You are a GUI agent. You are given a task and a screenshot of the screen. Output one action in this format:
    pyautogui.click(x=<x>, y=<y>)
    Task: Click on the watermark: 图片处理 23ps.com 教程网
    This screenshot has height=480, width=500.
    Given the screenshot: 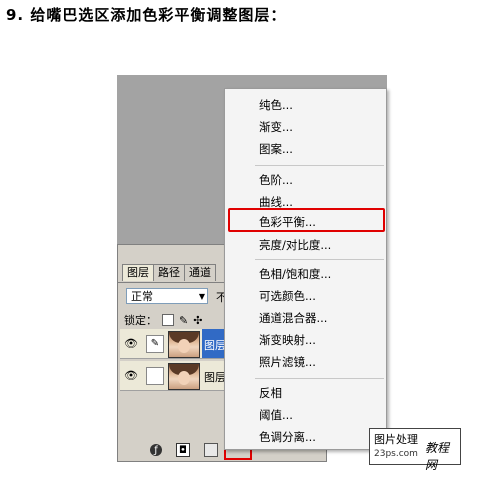 What is the action you would take?
    pyautogui.click(x=415, y=450)
    